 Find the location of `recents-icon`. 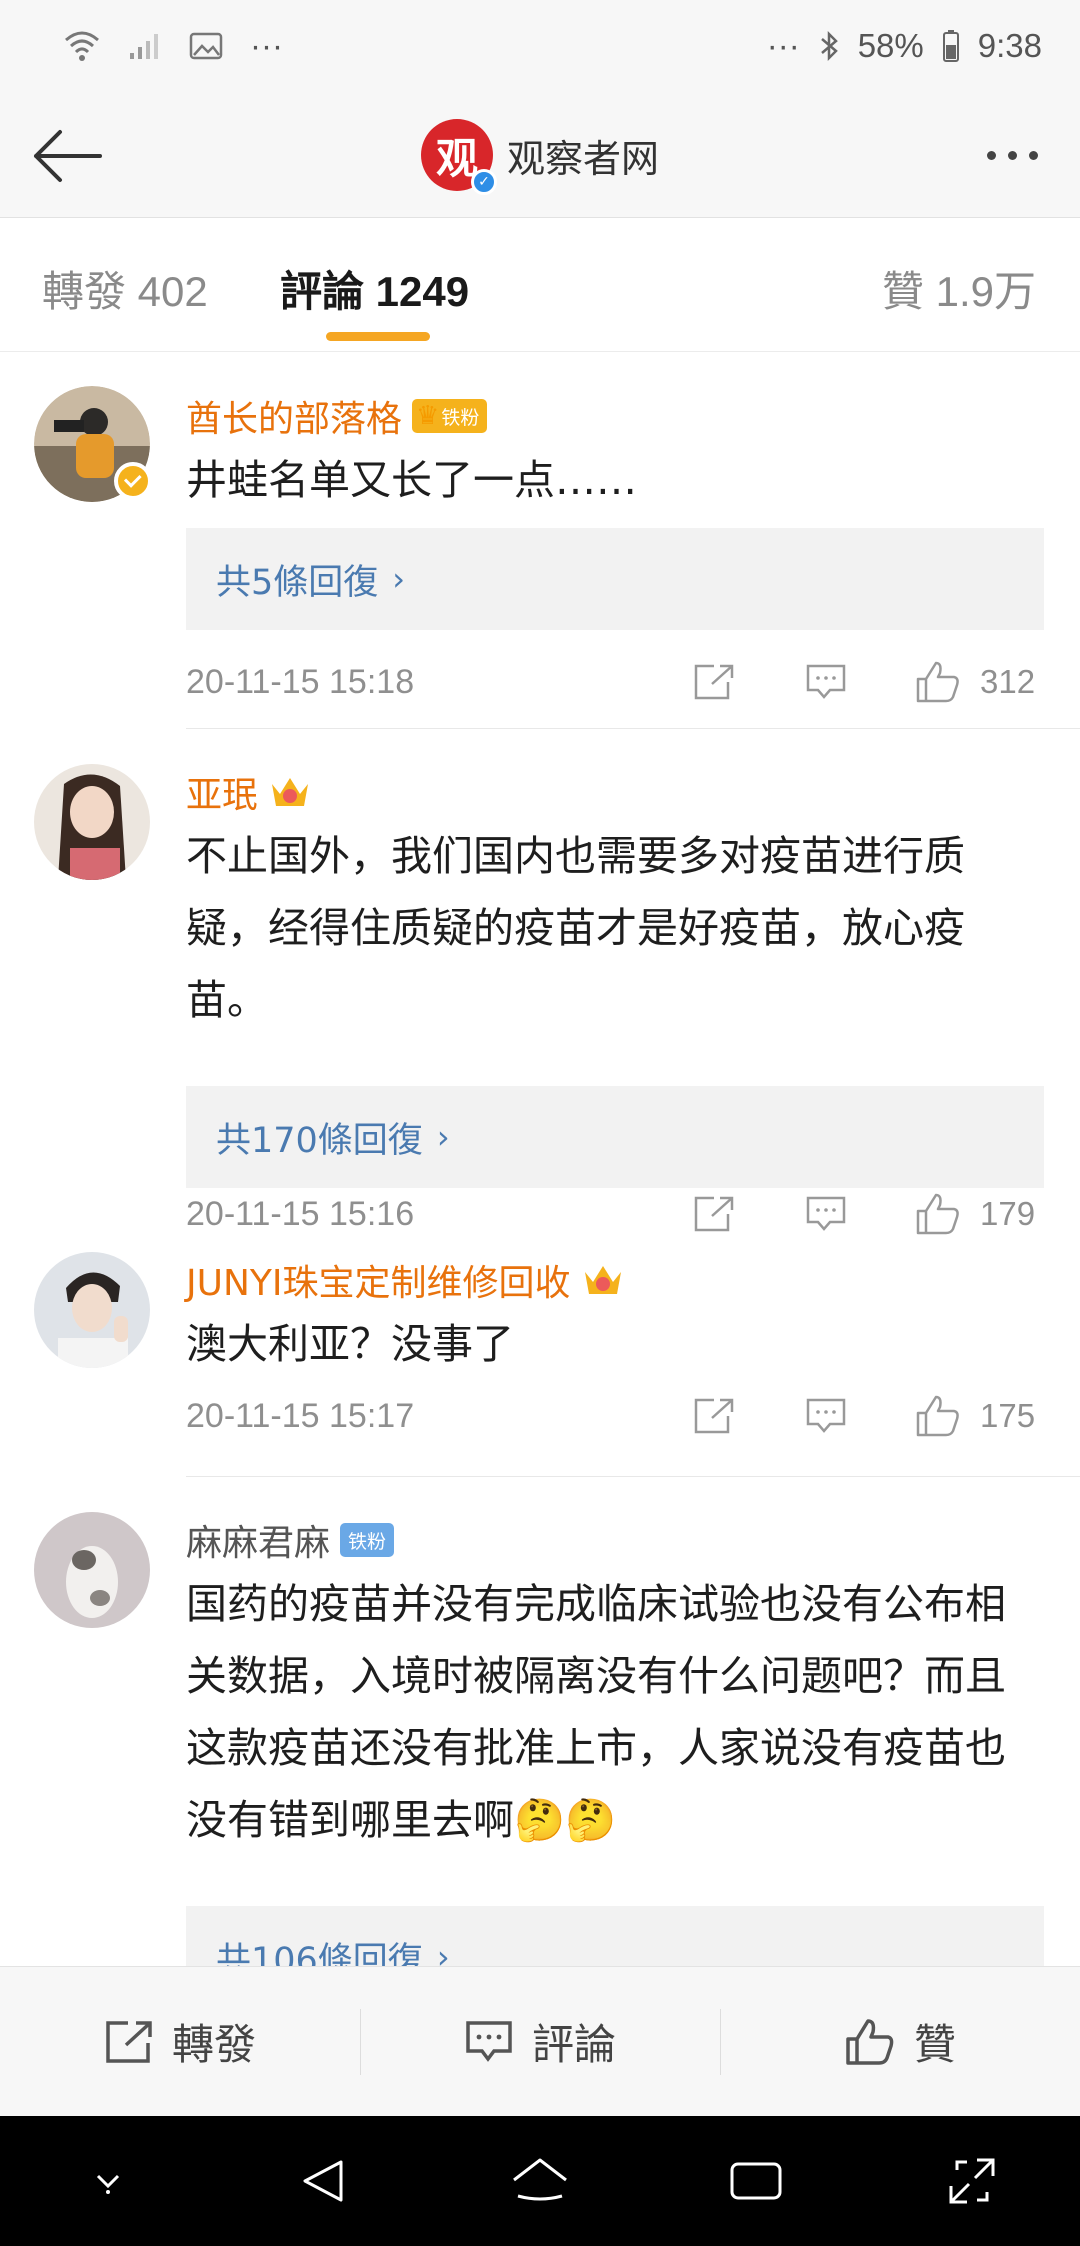

recents-icon is located at coordinates (756, 2181).